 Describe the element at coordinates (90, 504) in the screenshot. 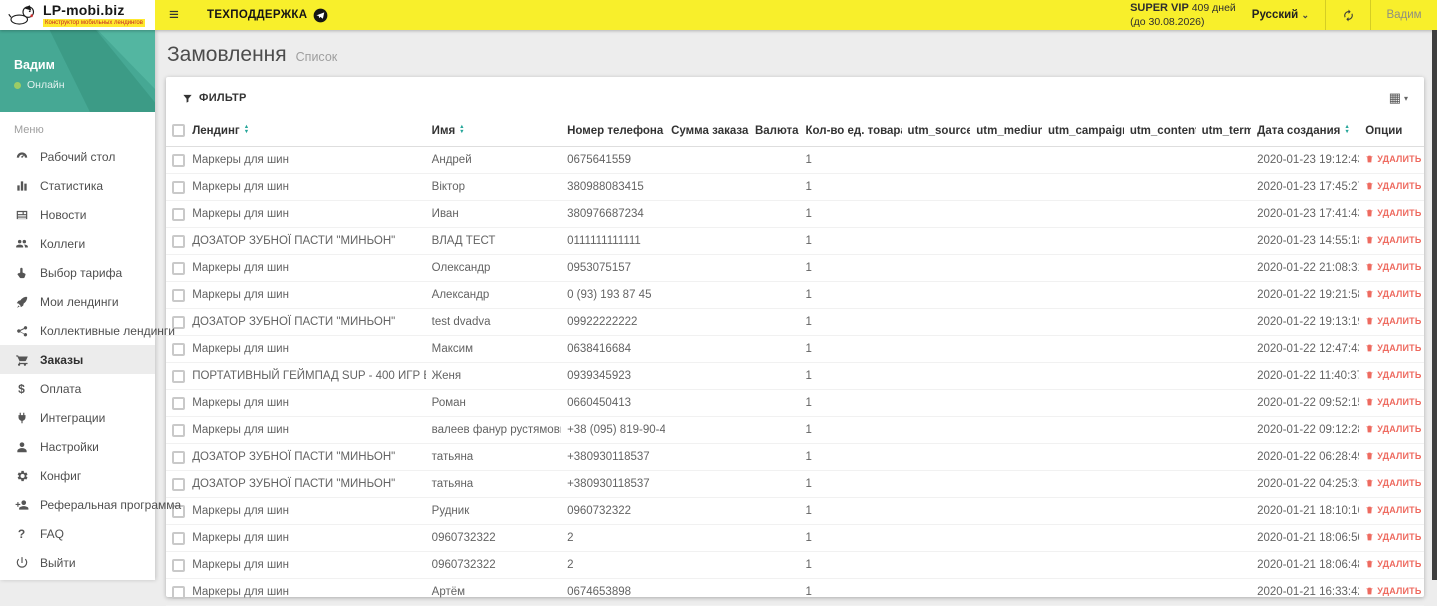

I see `sidebar-item-user-plus: Реферальная программа` at that location.